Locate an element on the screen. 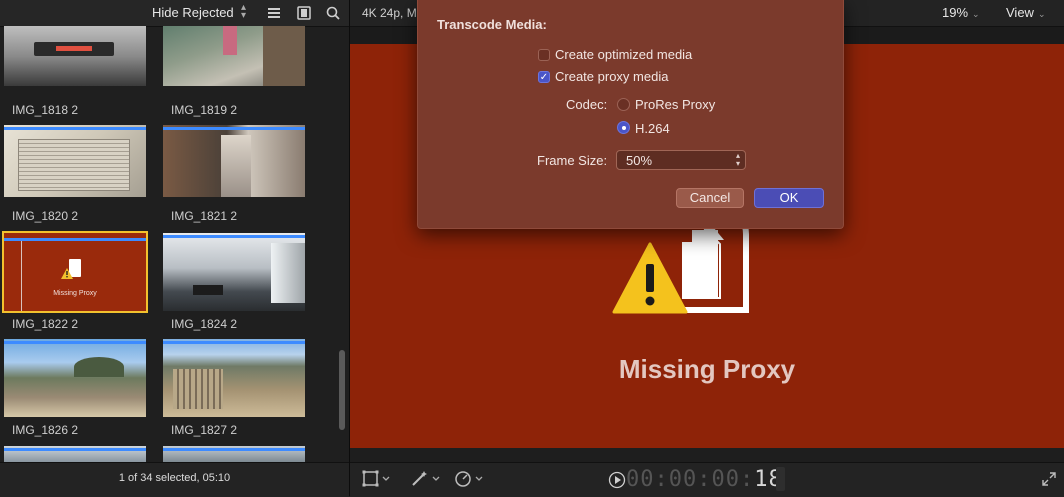  clip-thumbnail: Missing Proxy is located at coordinates (75, 272).